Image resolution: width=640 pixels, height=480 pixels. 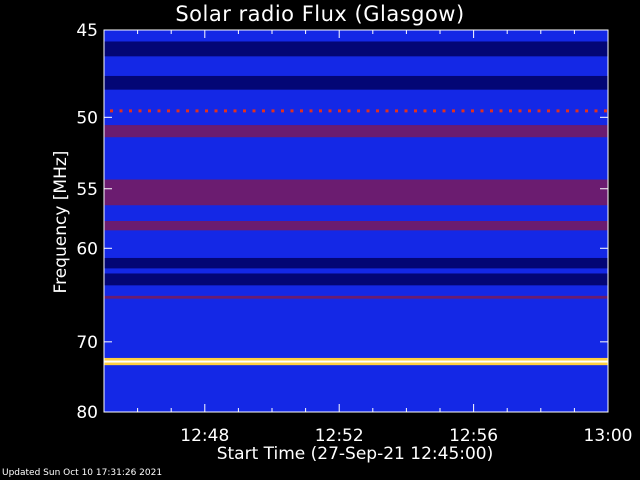 What do you see at coordinates (339, 436) in the screenshot?
I see `x-tick-label: 12:52` at bounding box center [339, 436].